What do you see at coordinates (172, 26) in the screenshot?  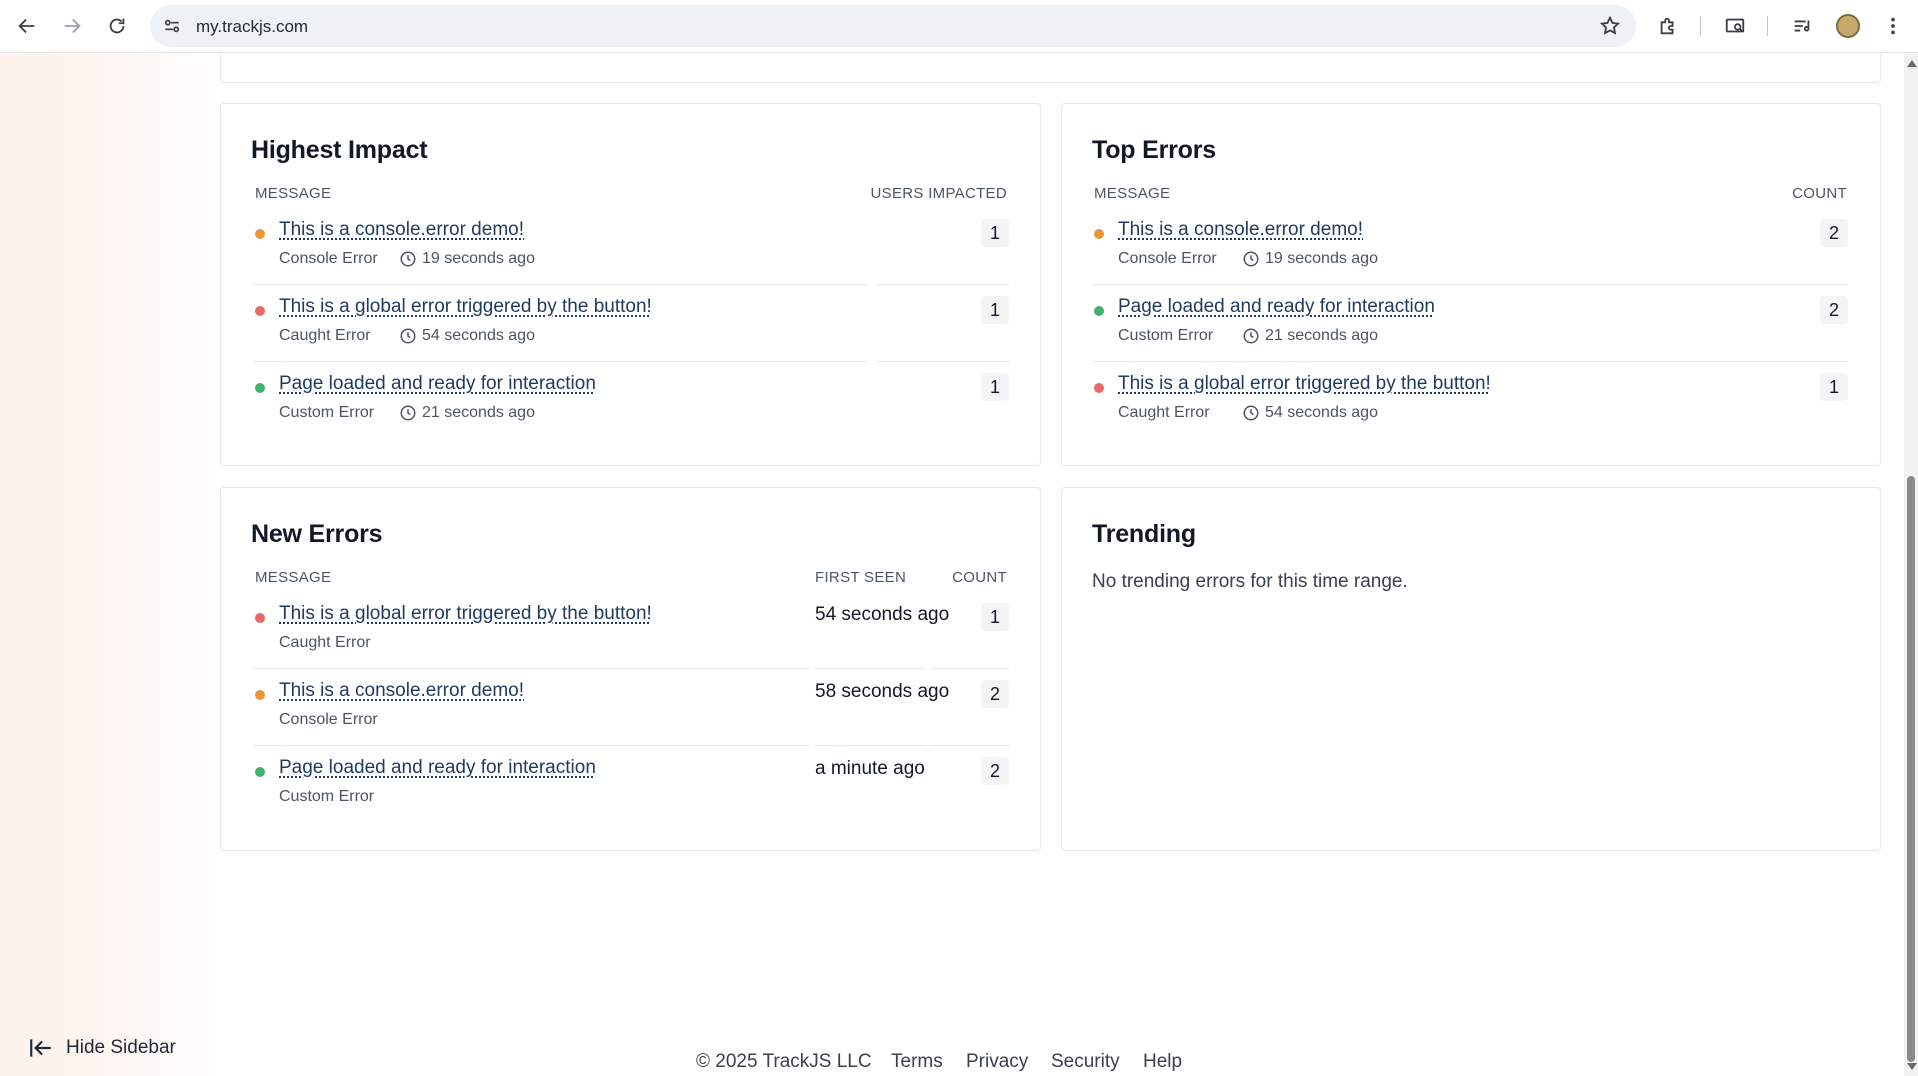 I see `site-info-icon` at bounding box center [172, 26].